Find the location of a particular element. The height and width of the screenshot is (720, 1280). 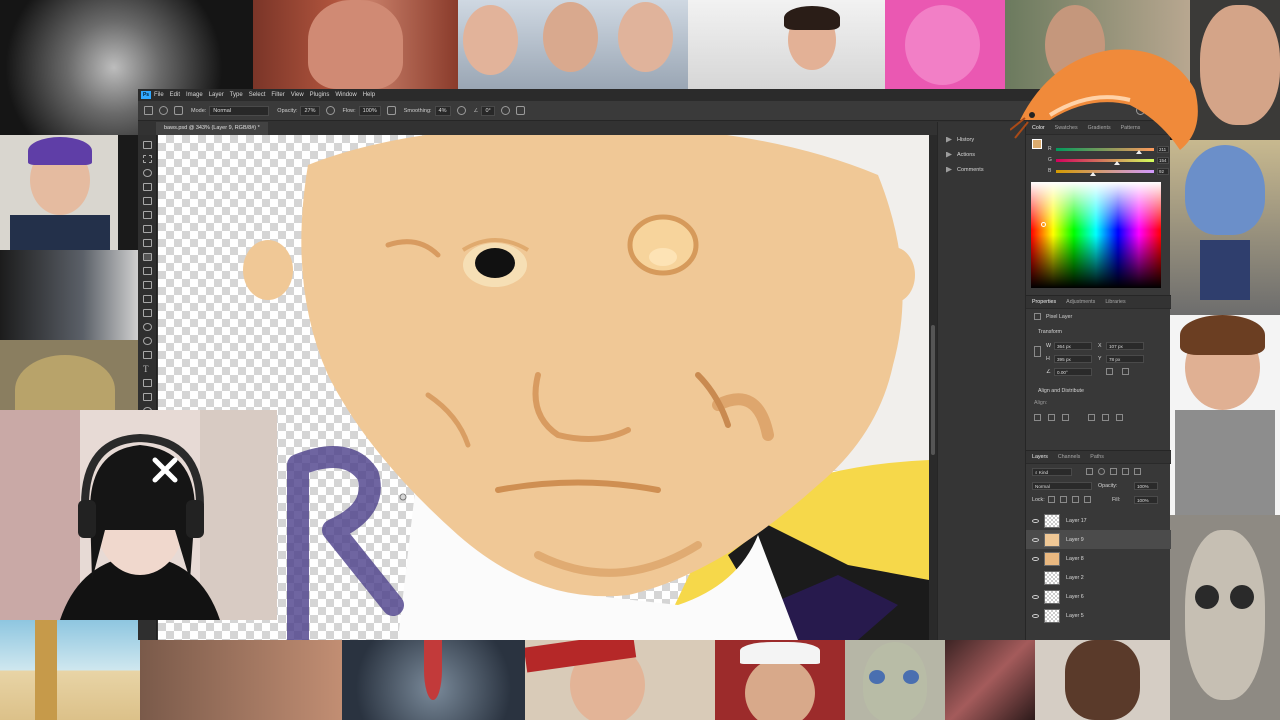

align-center-h-icon is located at coordinates (1051, 417).